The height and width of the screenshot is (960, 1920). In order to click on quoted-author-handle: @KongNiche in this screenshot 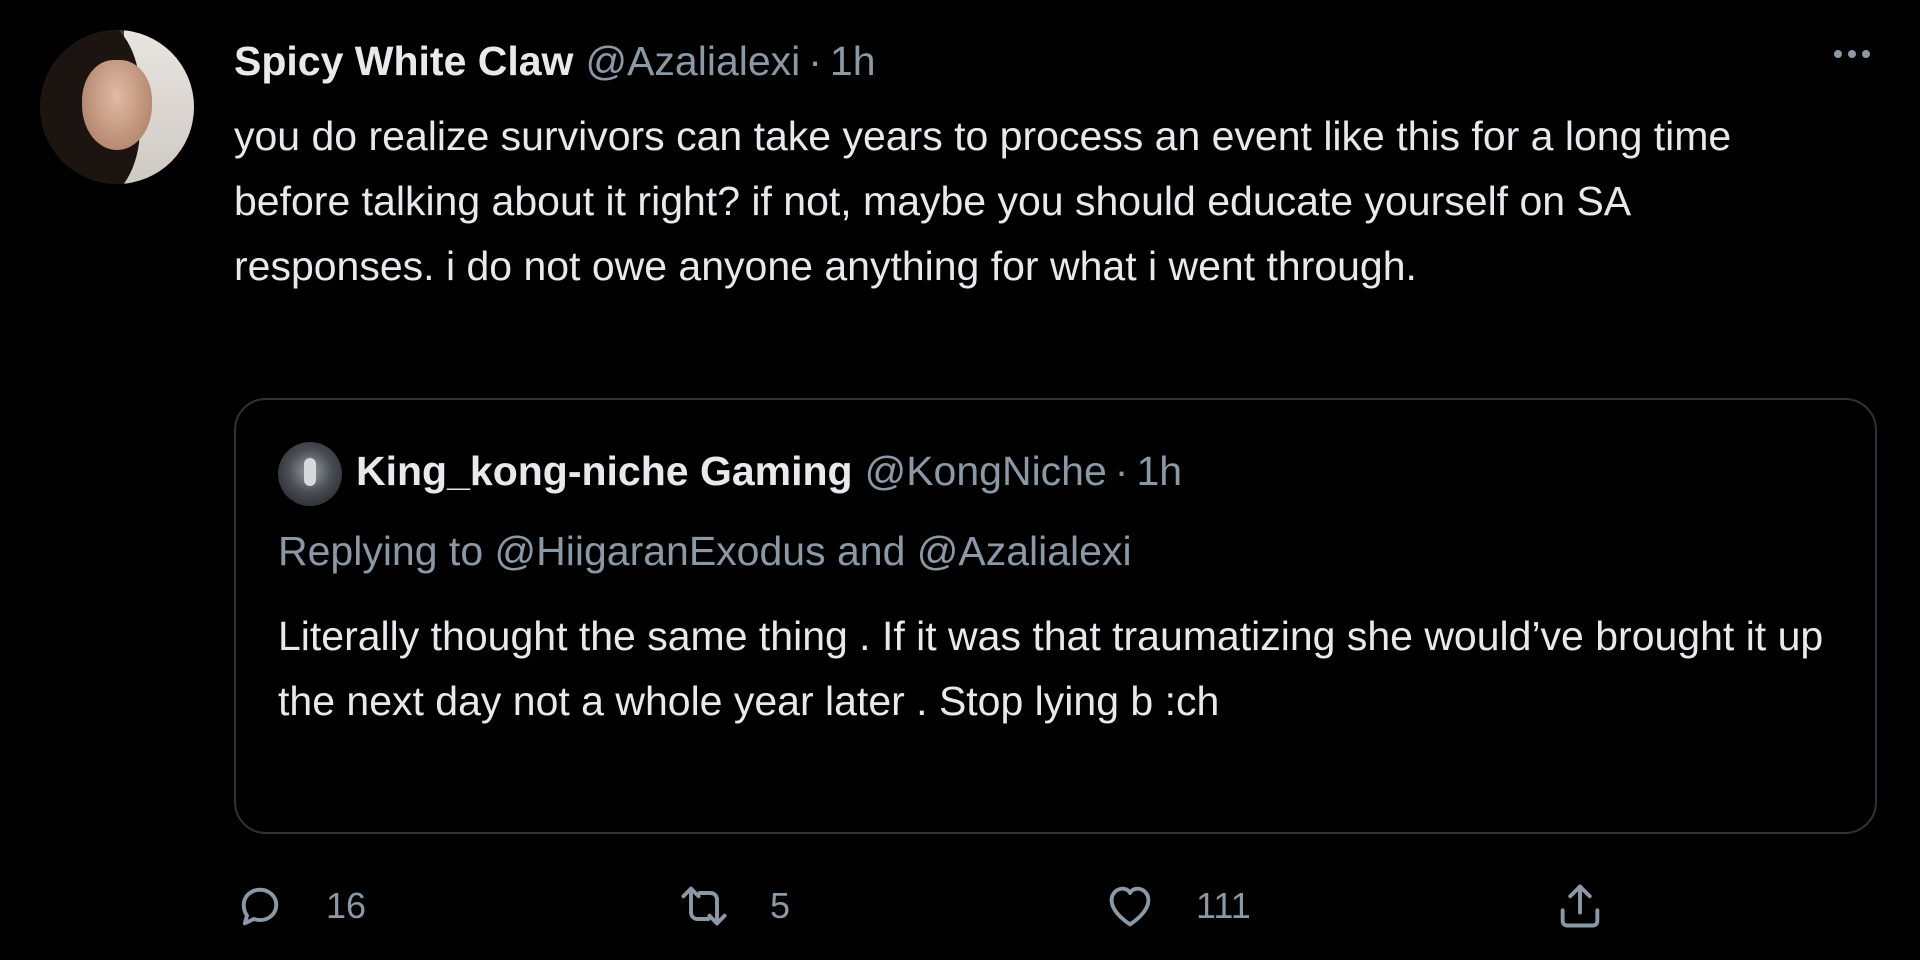, I will do `click(986, 471)`.